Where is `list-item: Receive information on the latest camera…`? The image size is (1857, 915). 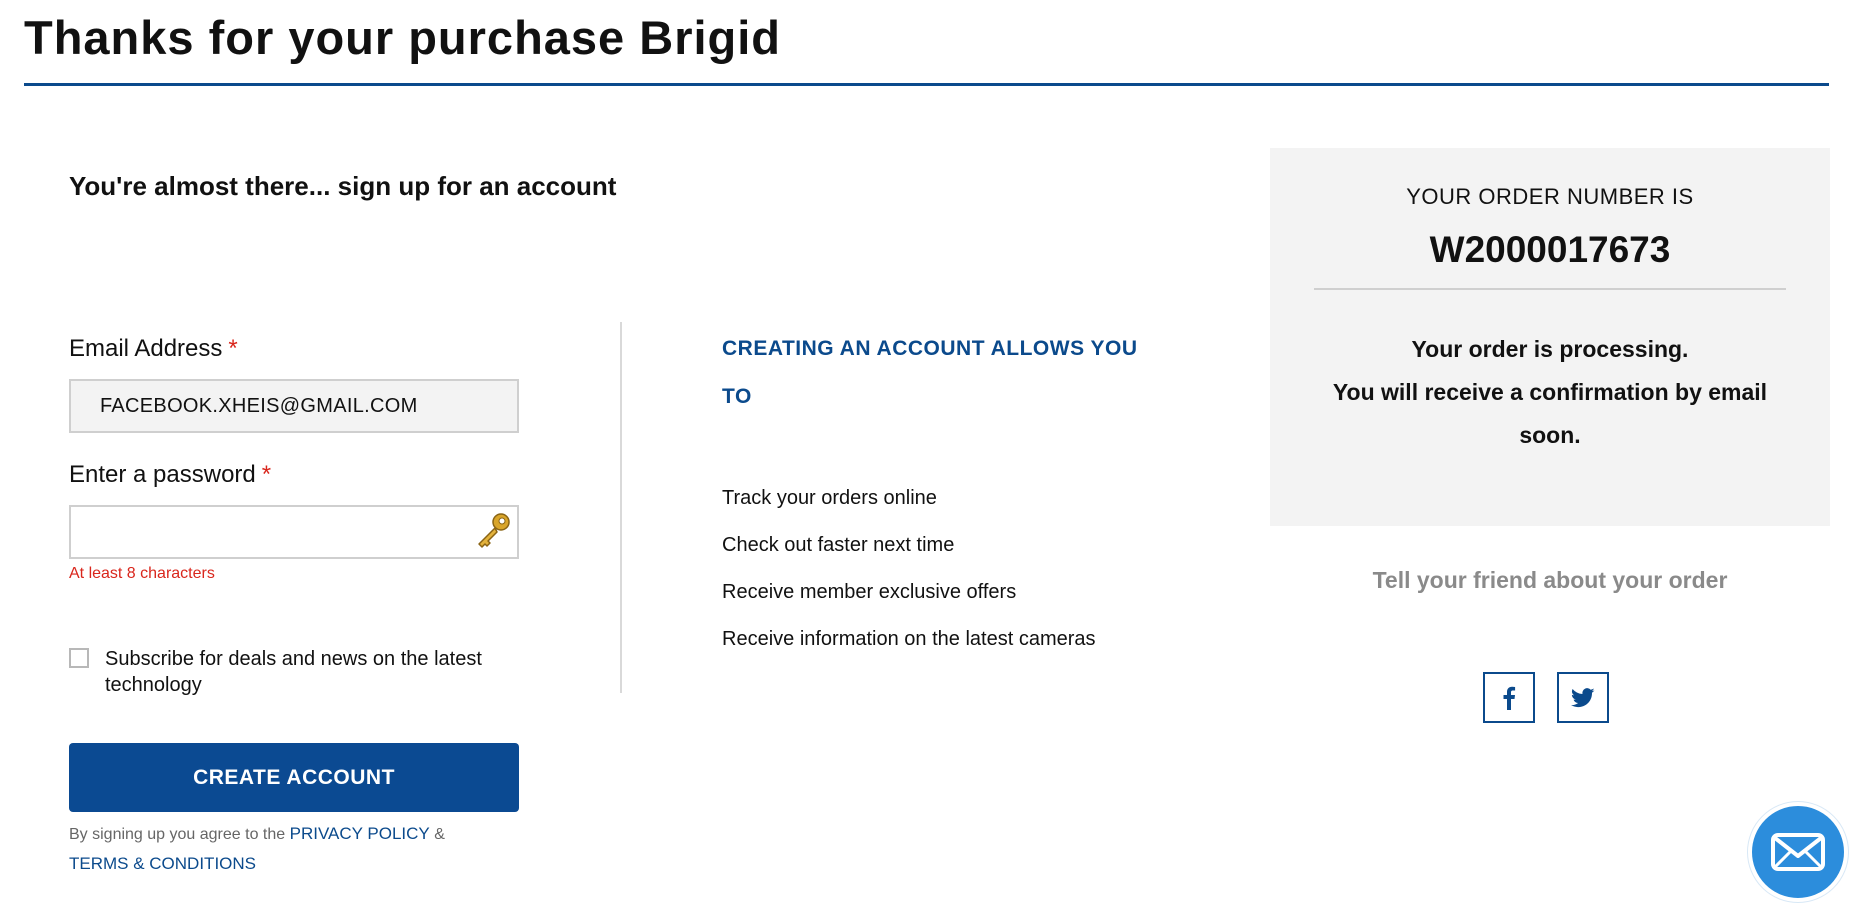
list-item: Receive information on the latest camera… is located at coordinates (909, 639).